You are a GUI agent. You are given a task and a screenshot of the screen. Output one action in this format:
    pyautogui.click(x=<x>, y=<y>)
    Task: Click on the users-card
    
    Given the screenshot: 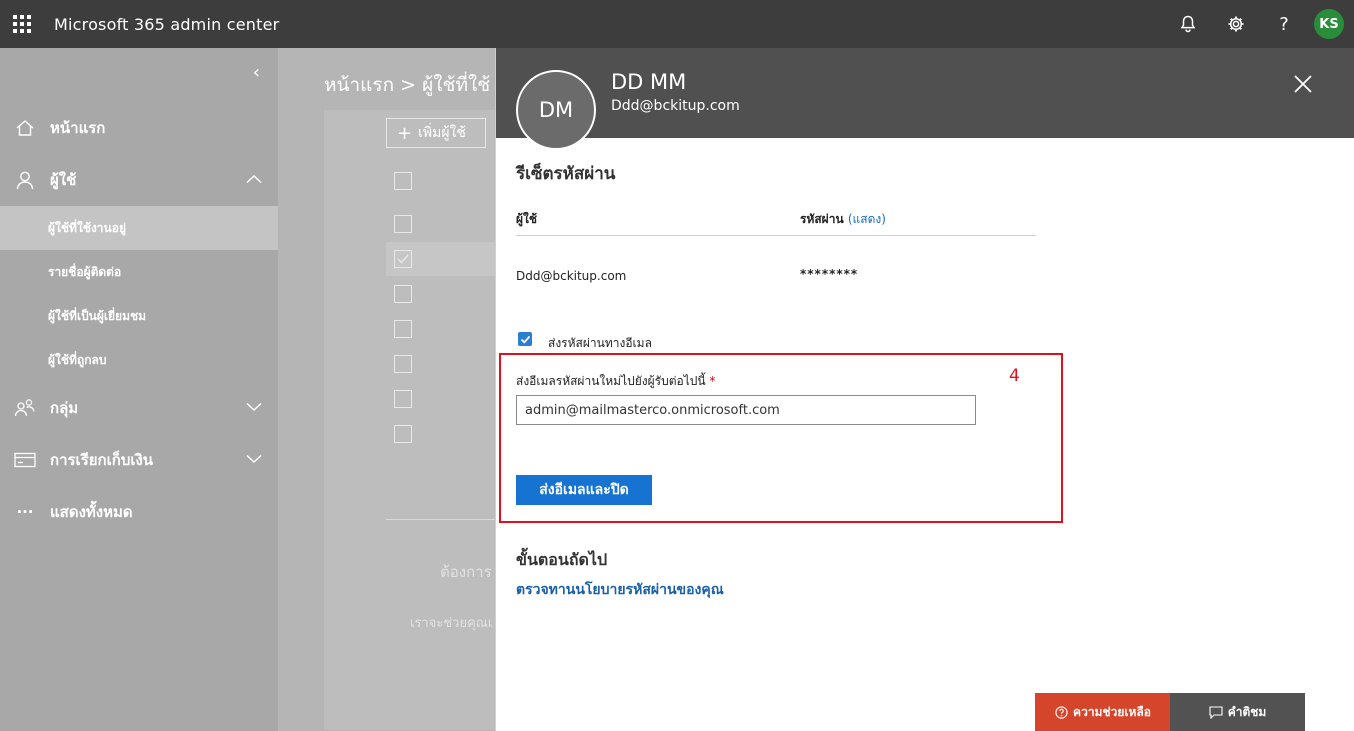 What is the action you would take?
    pyautogui.click(x=409, y=420)
    